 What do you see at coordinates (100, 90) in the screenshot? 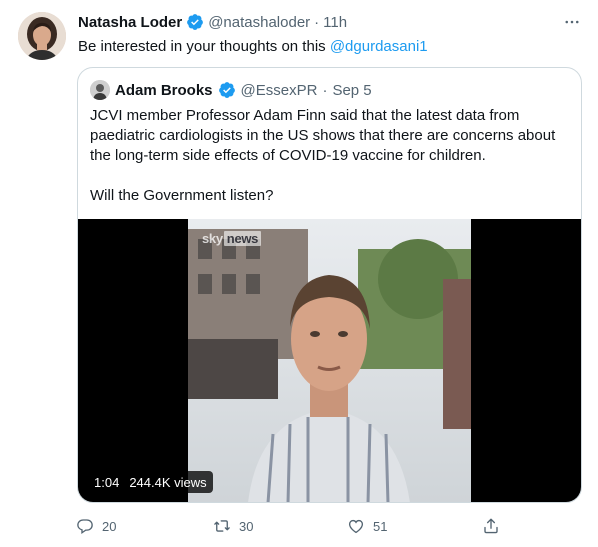
I see `quoted-author-avatar` at bounding box center [100, 90].